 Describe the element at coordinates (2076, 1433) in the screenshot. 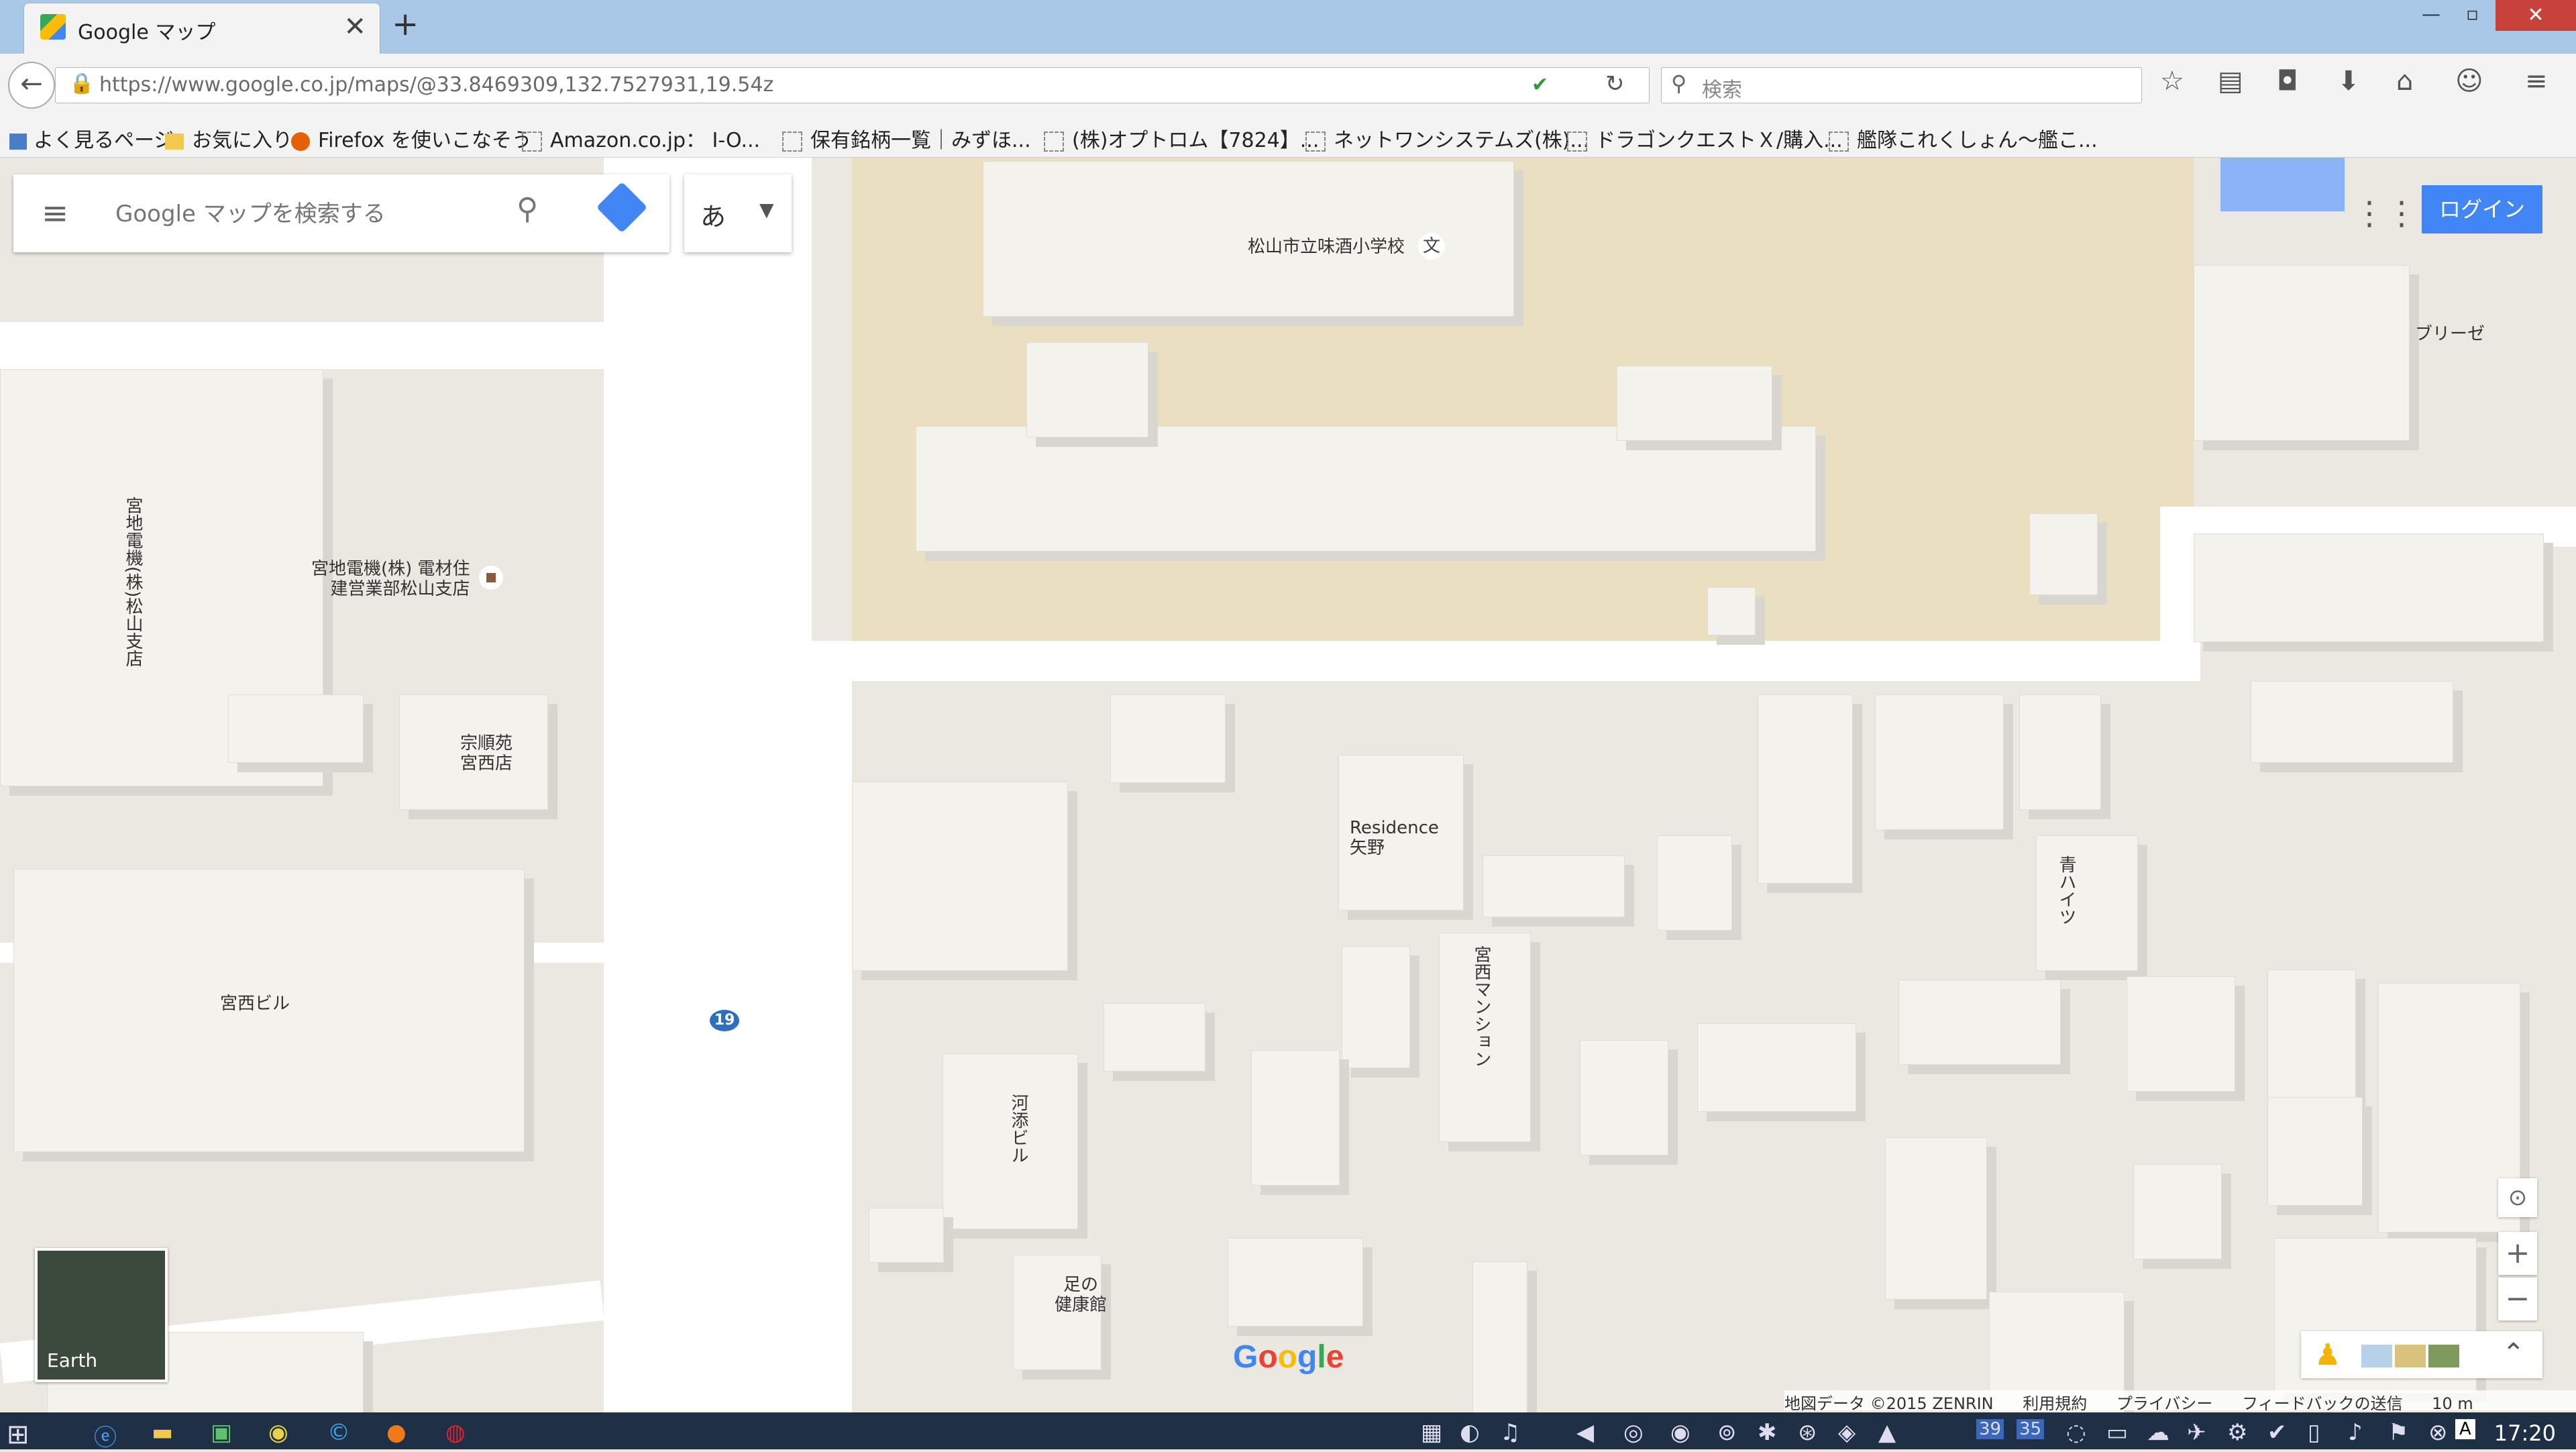

I see `tray-icon: ◌` at that location.